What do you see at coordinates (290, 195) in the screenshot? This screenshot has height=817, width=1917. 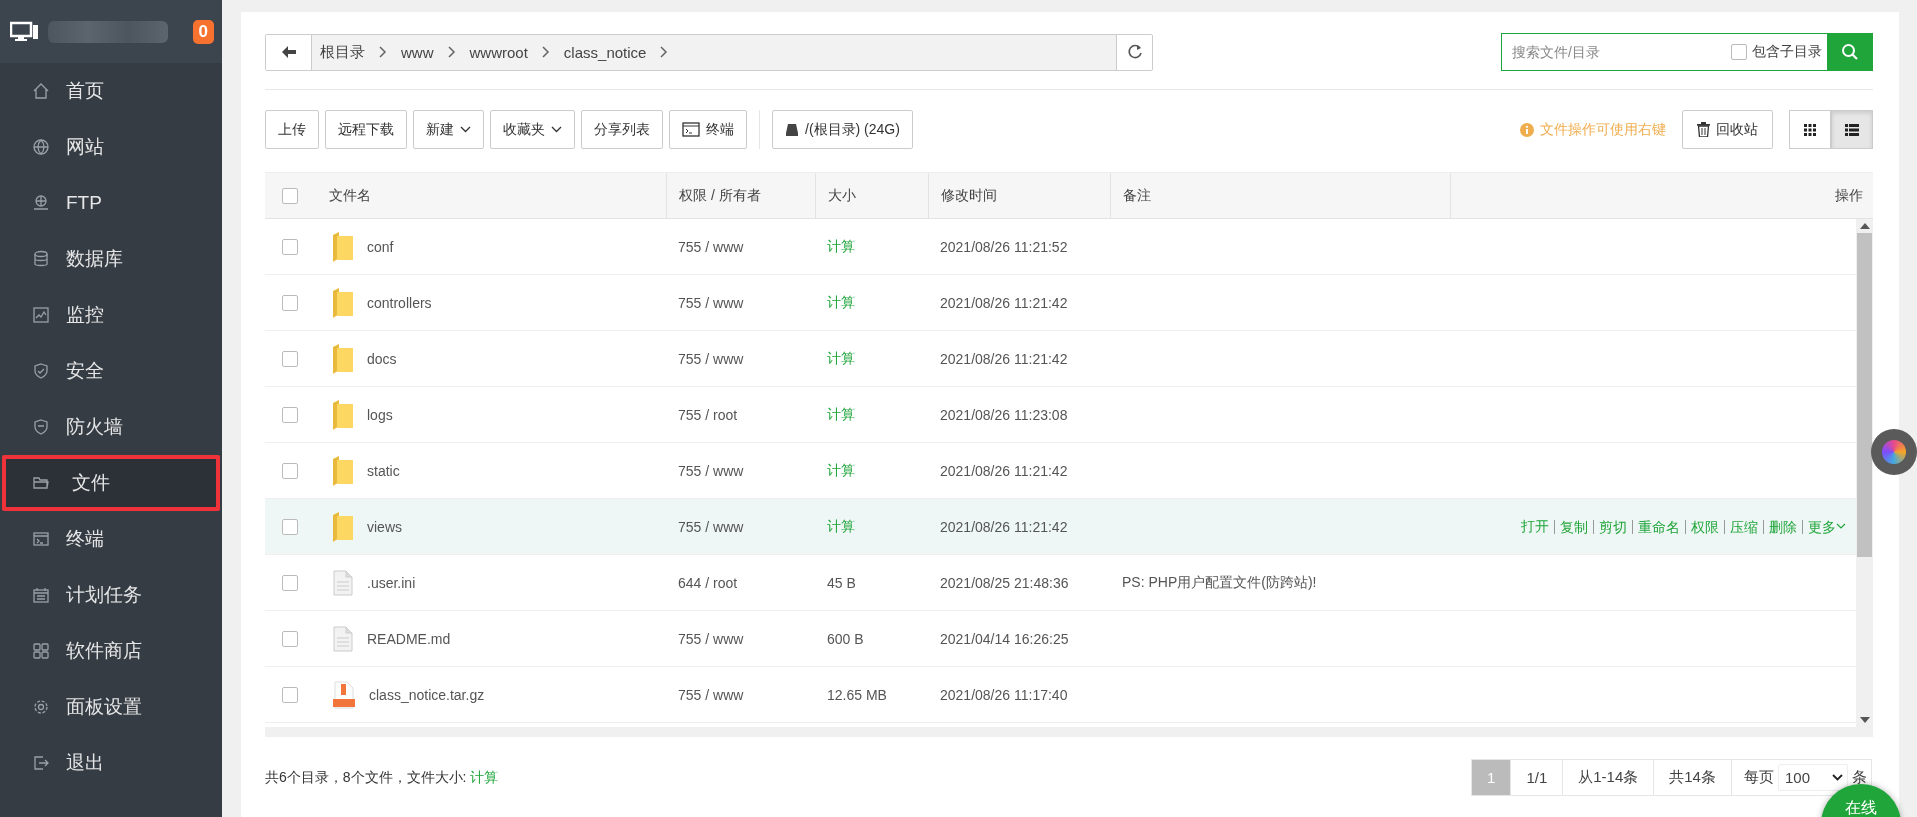 I see `select-all-checkbox` at bounding box center [290, 195].